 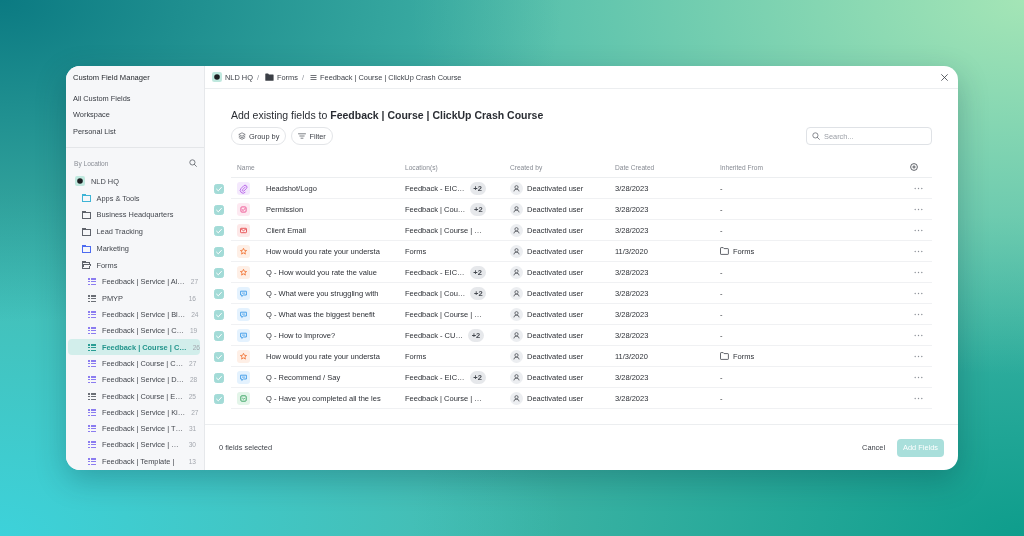 I want to click on close-icon, so click(x=944, y=77).